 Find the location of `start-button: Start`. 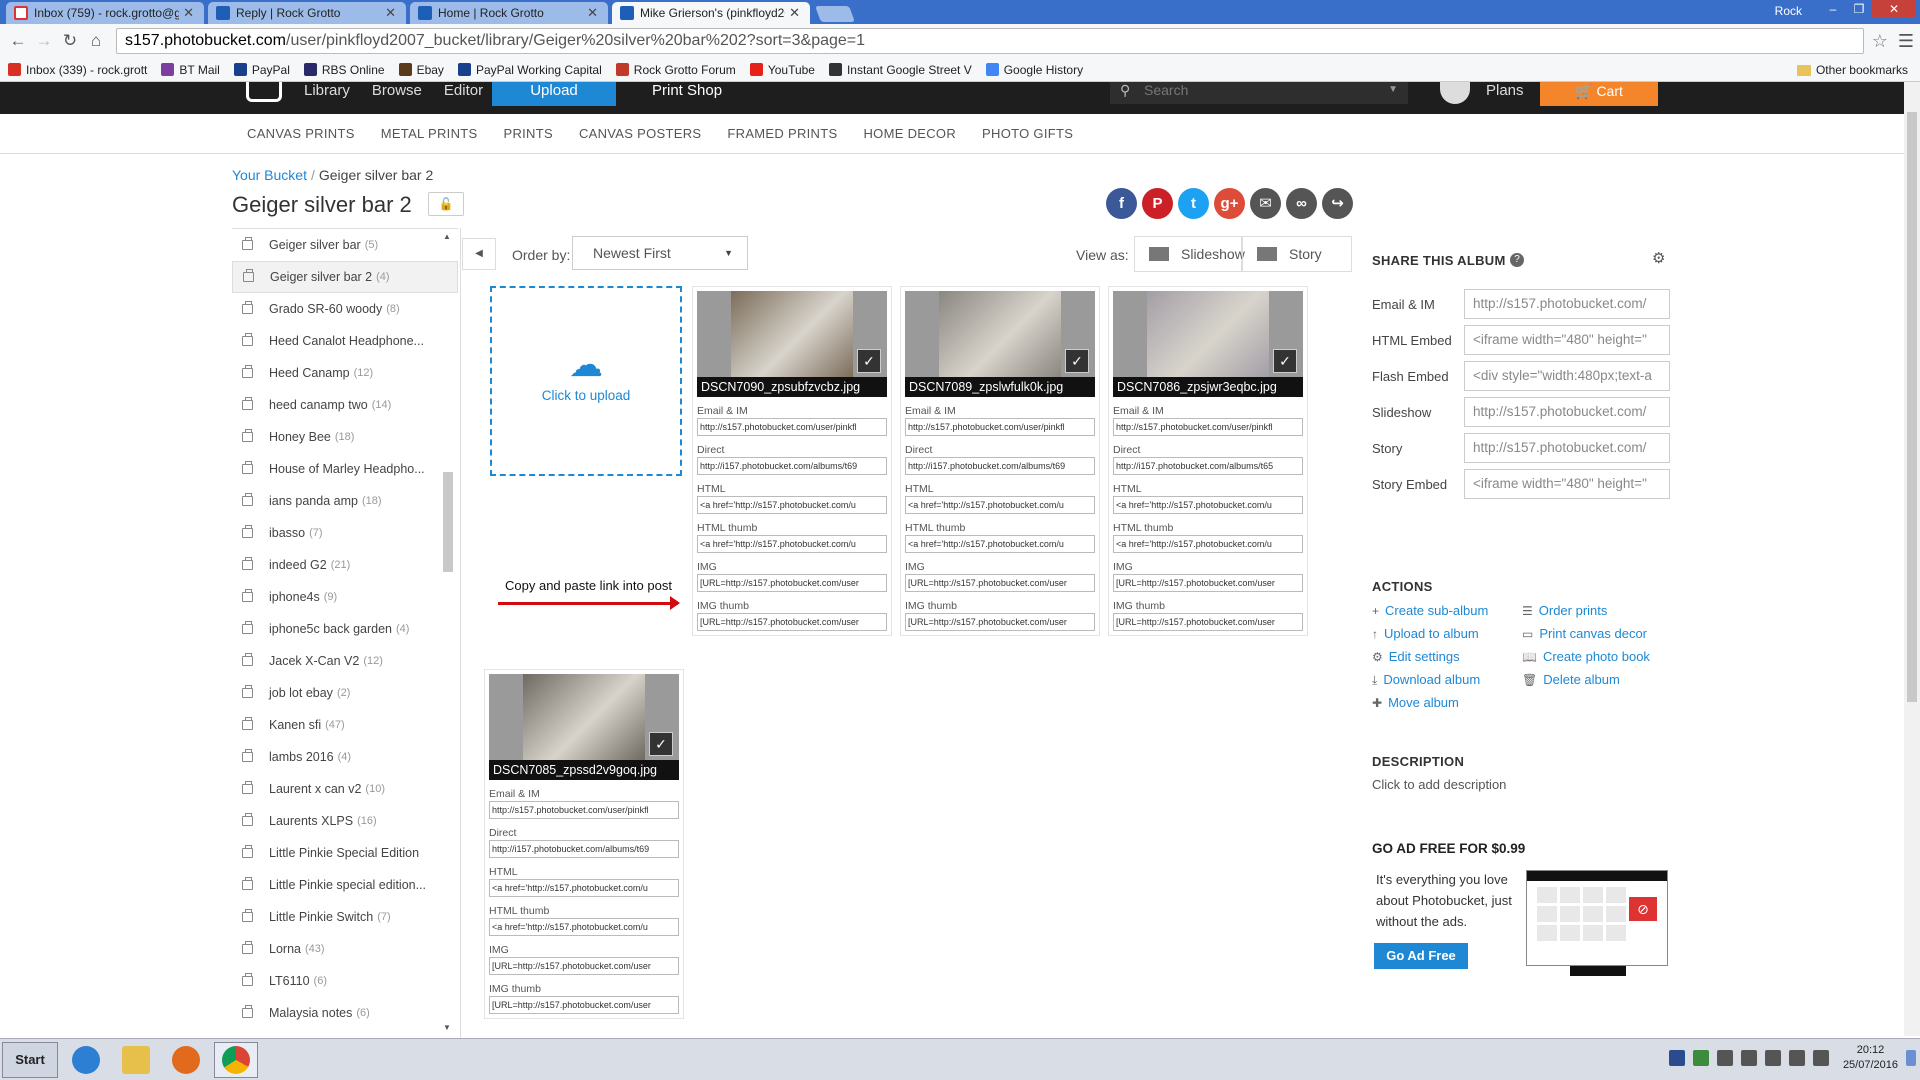

start-button: Start is located at coordinates (30, 1059).